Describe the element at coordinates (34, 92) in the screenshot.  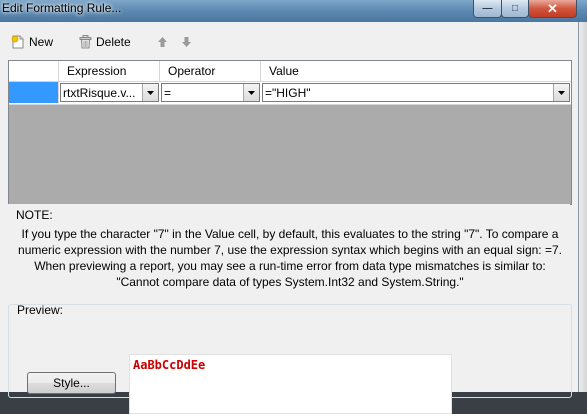
I see `row-selector` at that location.